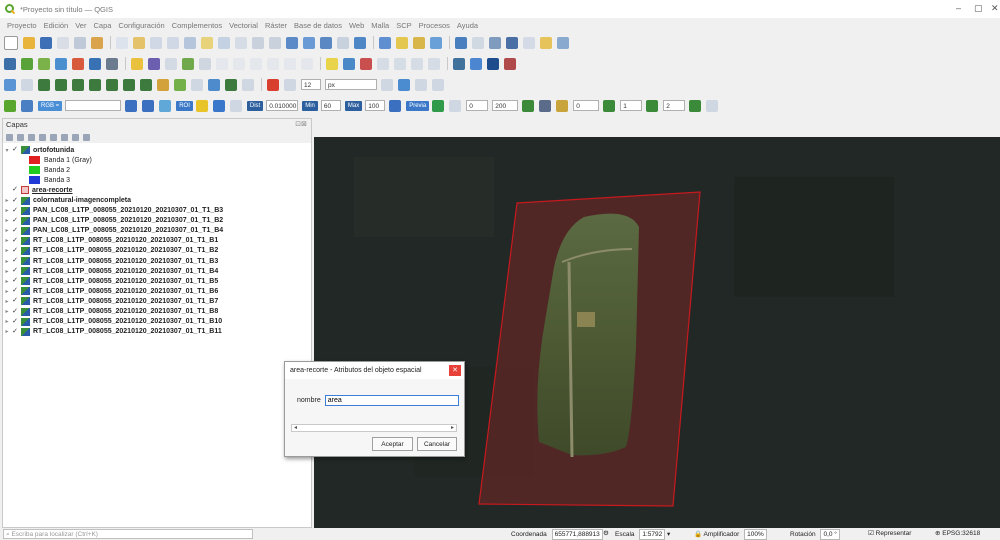  What do you see at coordinates (214, 84) in the screenshot?
I see `merge-features-icon` at bounding box center [214, 84].